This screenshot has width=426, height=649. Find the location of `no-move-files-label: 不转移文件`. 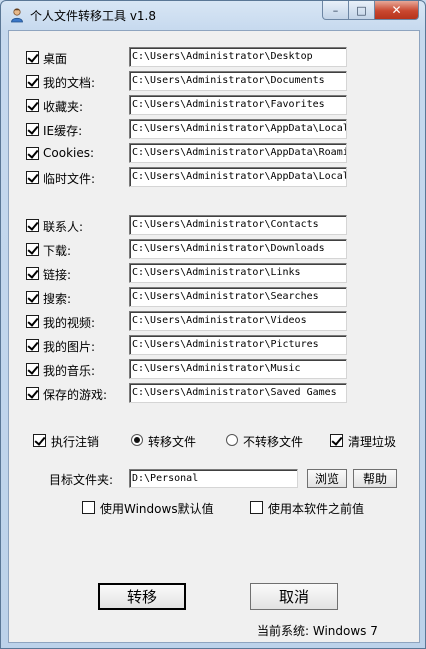

no-move-files-label: 不转移文件 is located at coordinates (273, 442).